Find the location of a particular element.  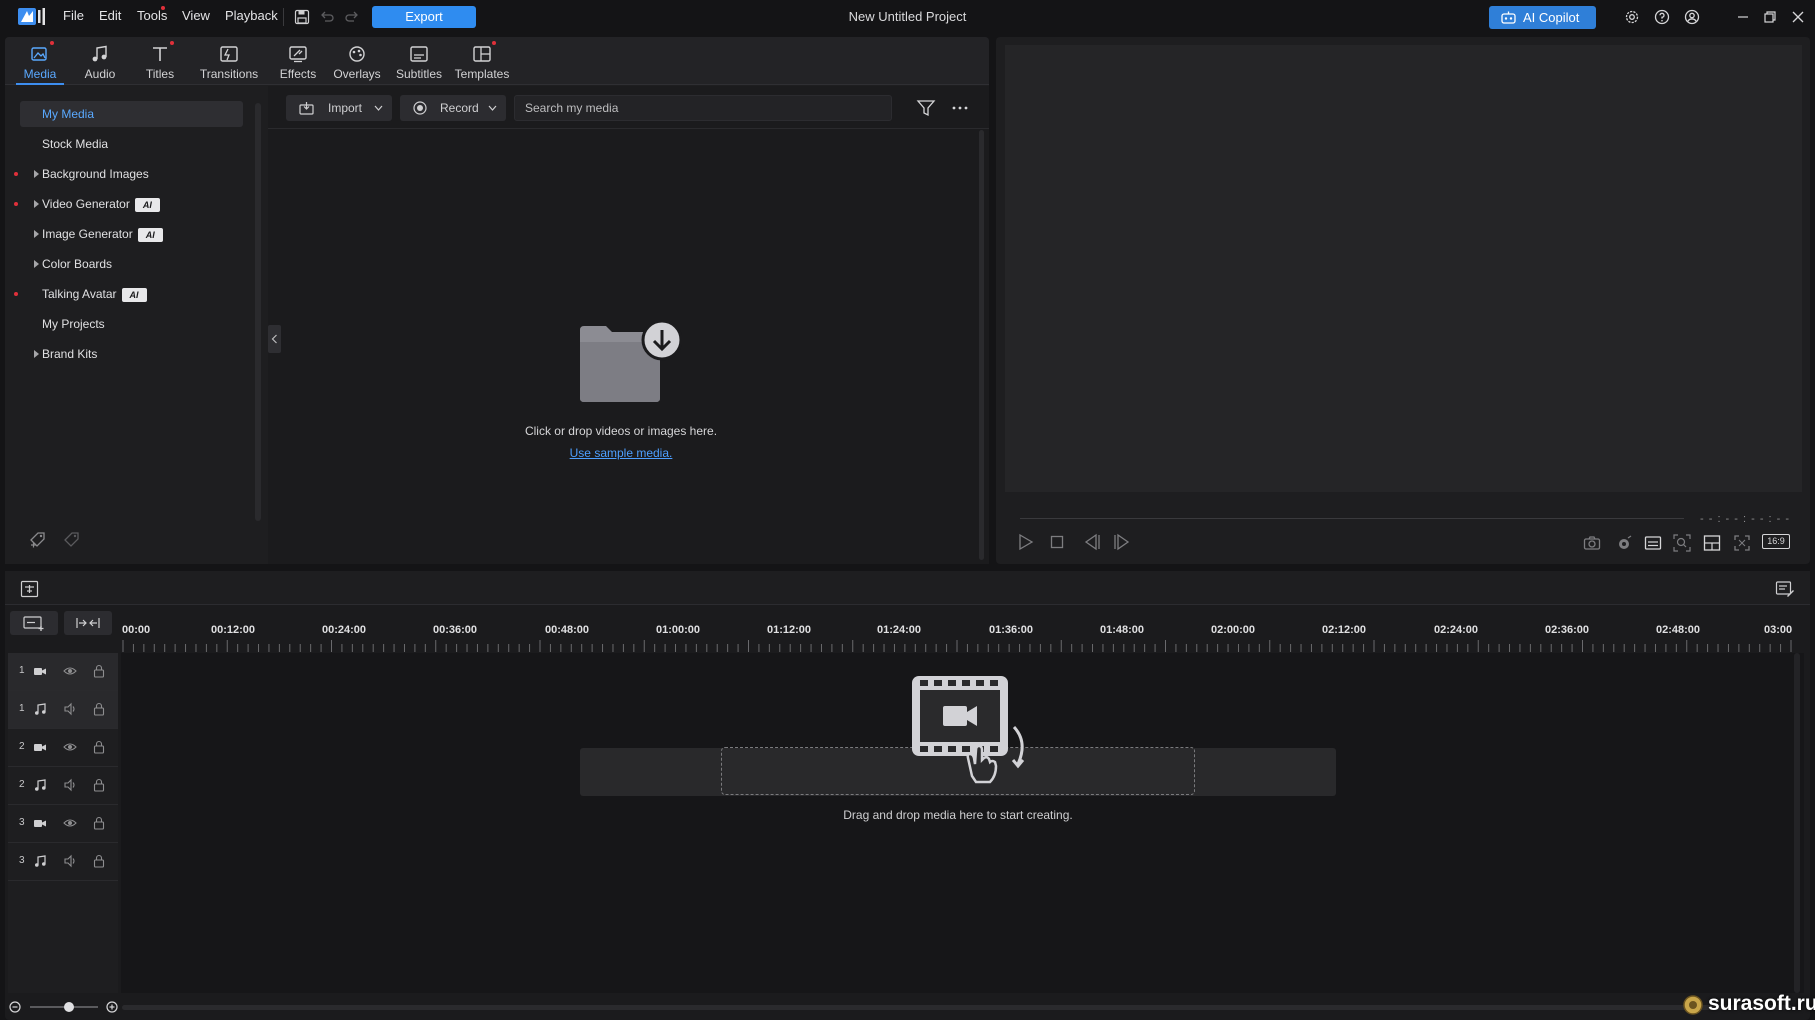

edit-tag-icon is located at coordinates (72, 540).